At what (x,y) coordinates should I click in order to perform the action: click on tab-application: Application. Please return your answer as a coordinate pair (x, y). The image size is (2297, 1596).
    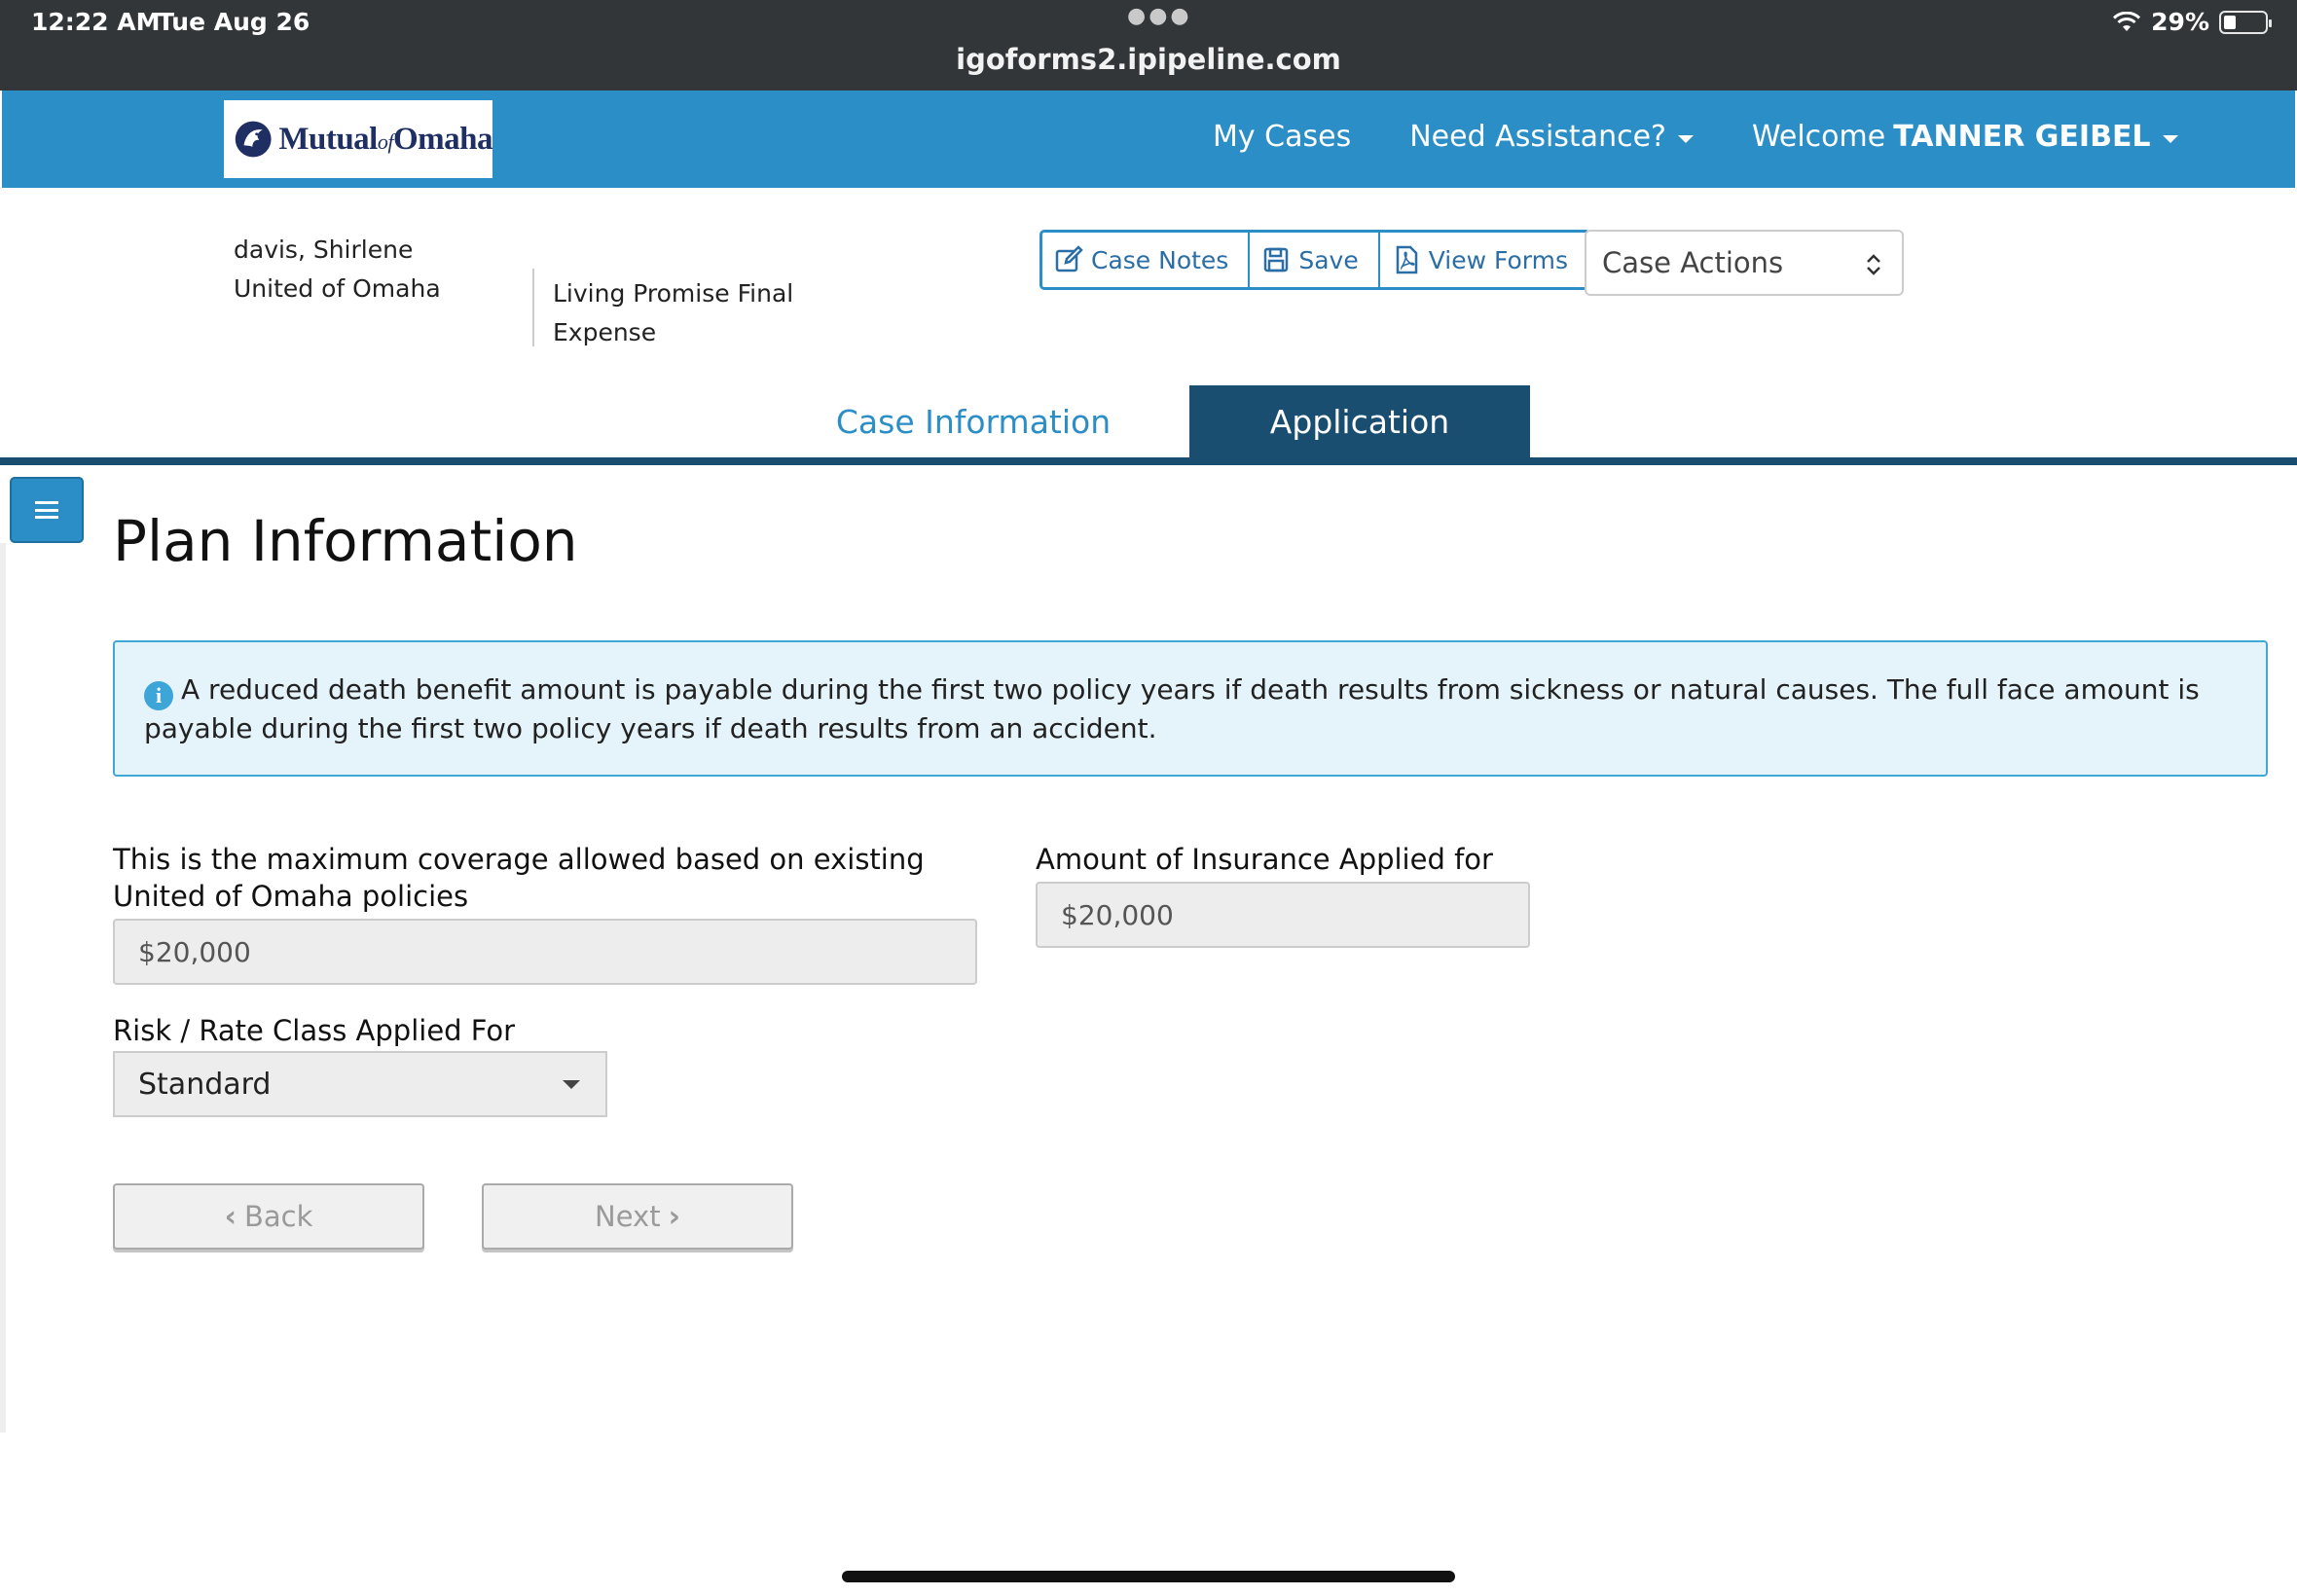
    Looking at the image, I should click on (1359, 421).